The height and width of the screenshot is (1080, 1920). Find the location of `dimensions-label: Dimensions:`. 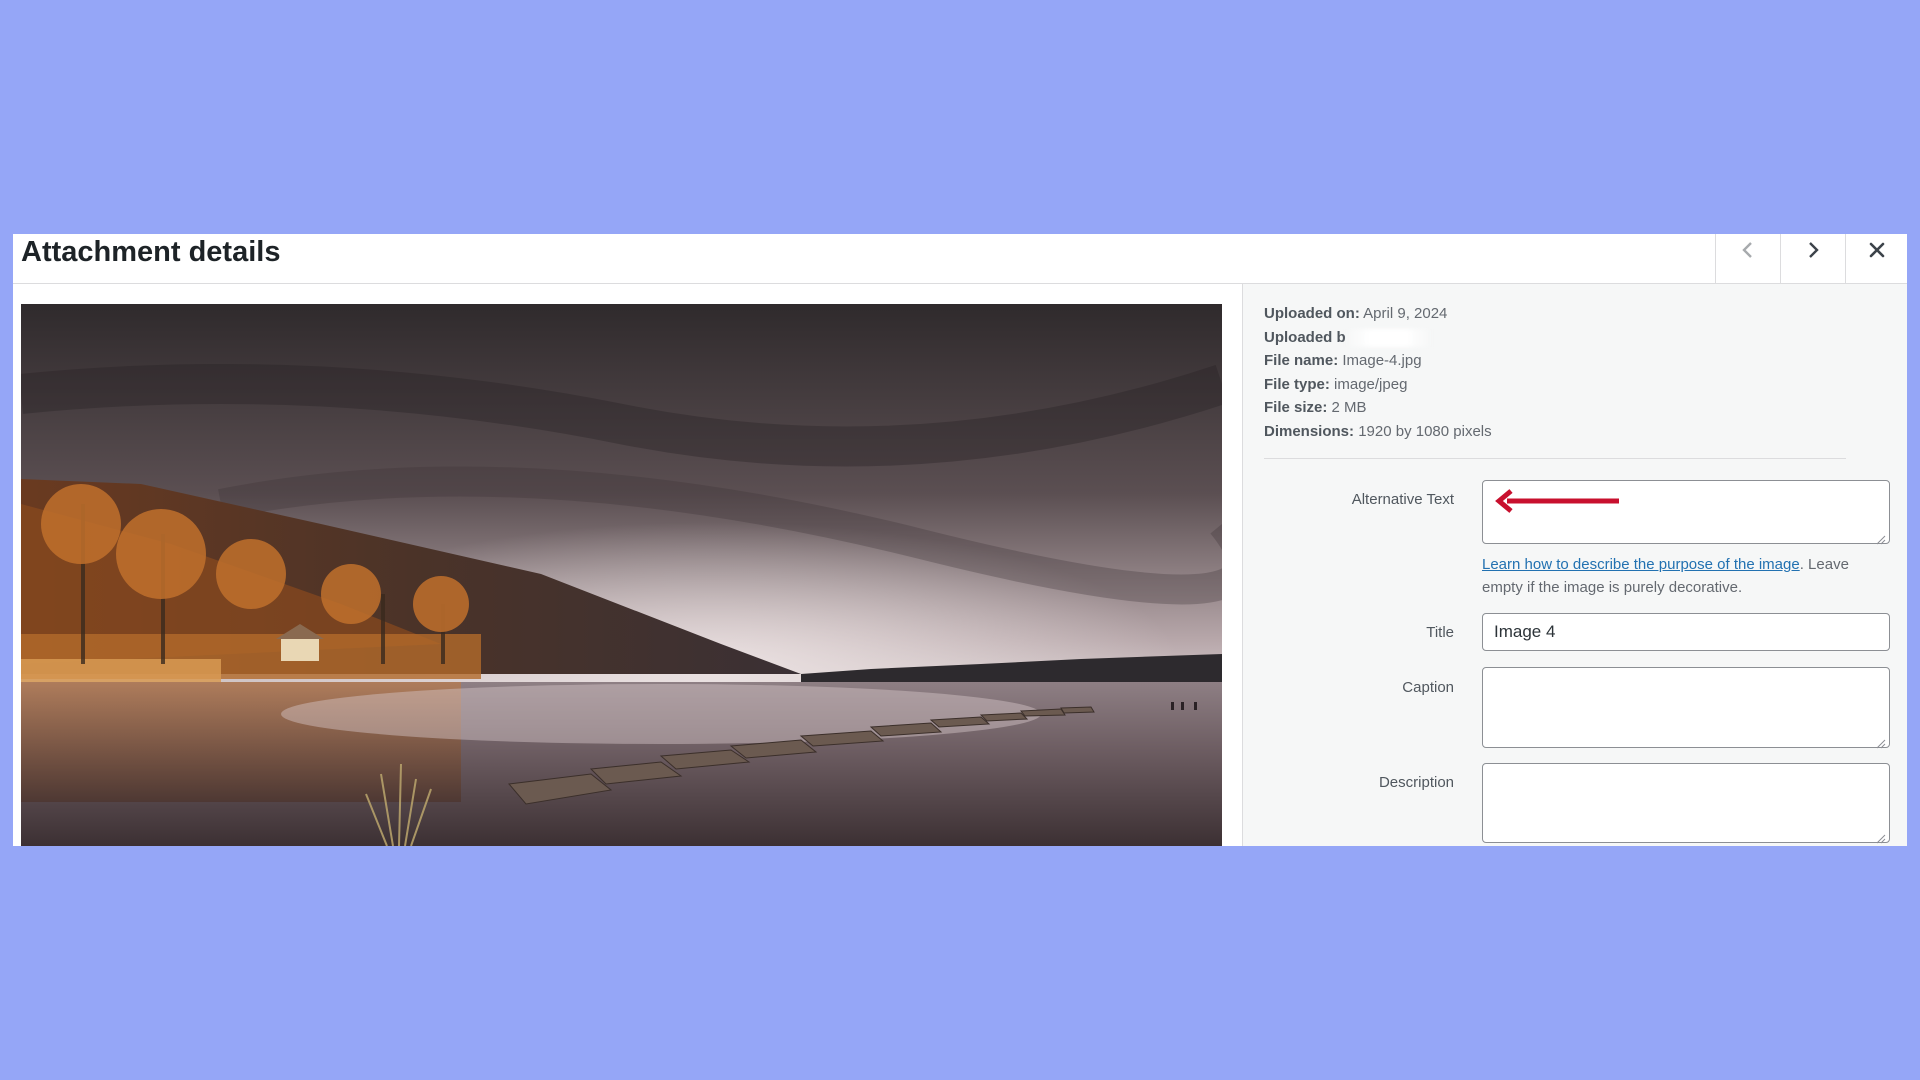

dimensions-label: Dimensions: is located at coordinates (1309, 431).